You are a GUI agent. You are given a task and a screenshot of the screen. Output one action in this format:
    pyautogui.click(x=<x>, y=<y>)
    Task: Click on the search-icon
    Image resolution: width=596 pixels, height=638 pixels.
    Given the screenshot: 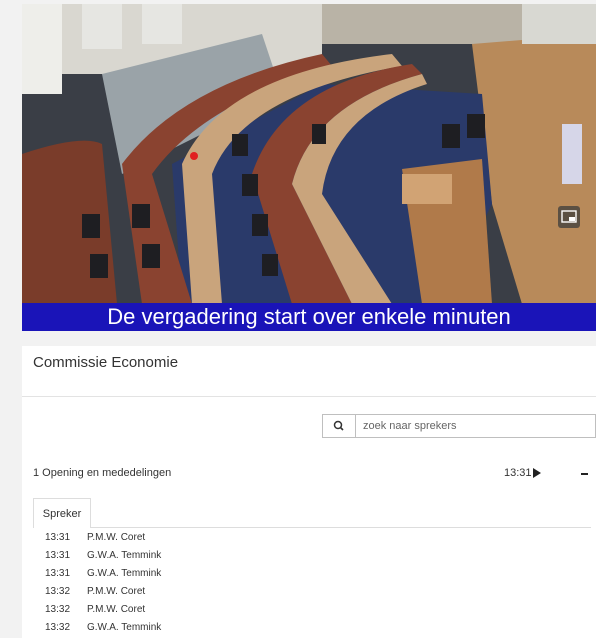 What is the action you would take?
    pyautogui.click(x=339, y=426)
    